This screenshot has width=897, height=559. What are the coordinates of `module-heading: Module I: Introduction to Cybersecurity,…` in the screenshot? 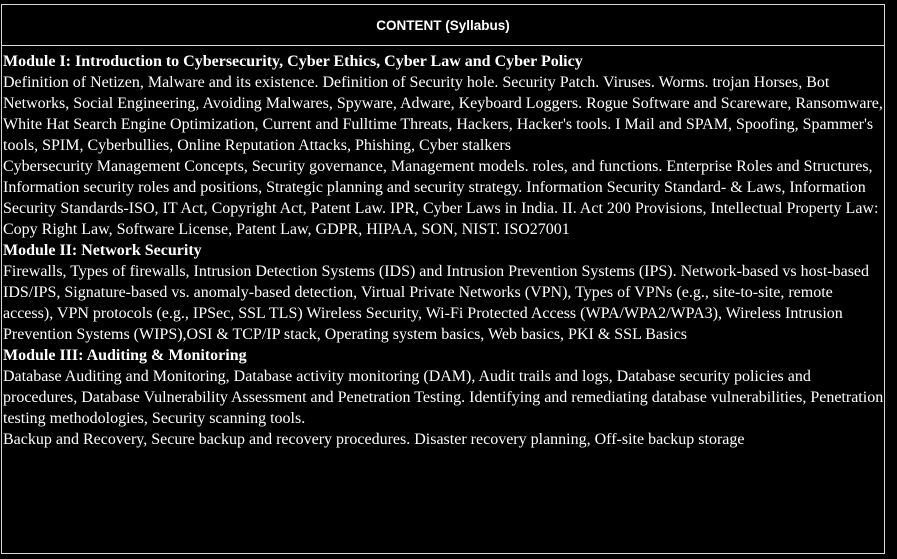 It's located at (293, 61).